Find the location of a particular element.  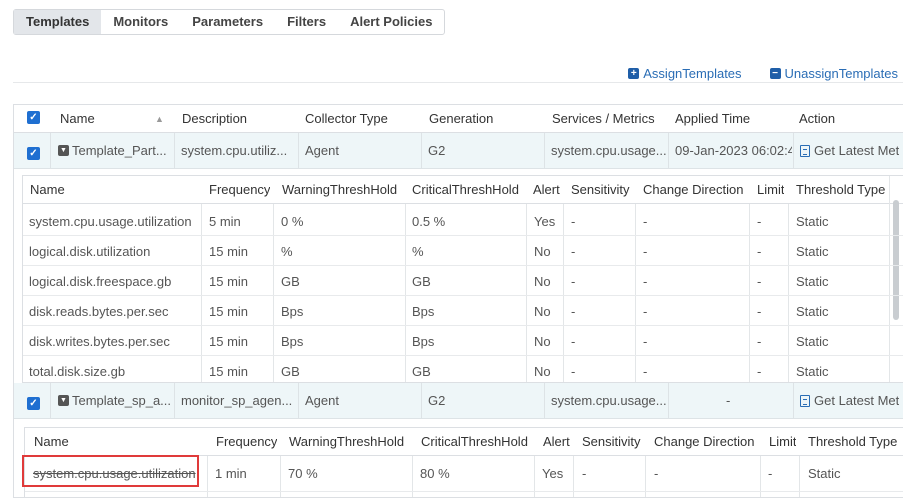

col-collector-type: Collector Type is located at coordinates (346, 118).